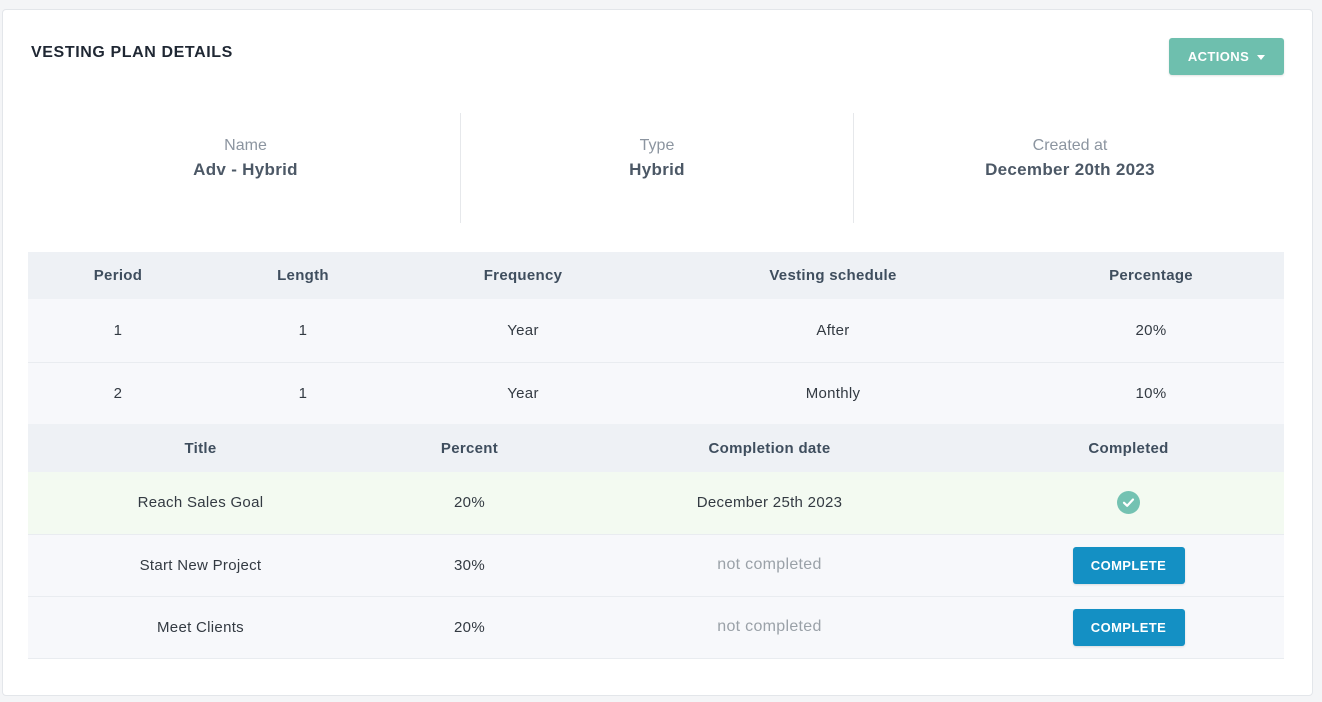 The image size is (1322, 702). I want to click on header-title: Title, so click(200, 448).